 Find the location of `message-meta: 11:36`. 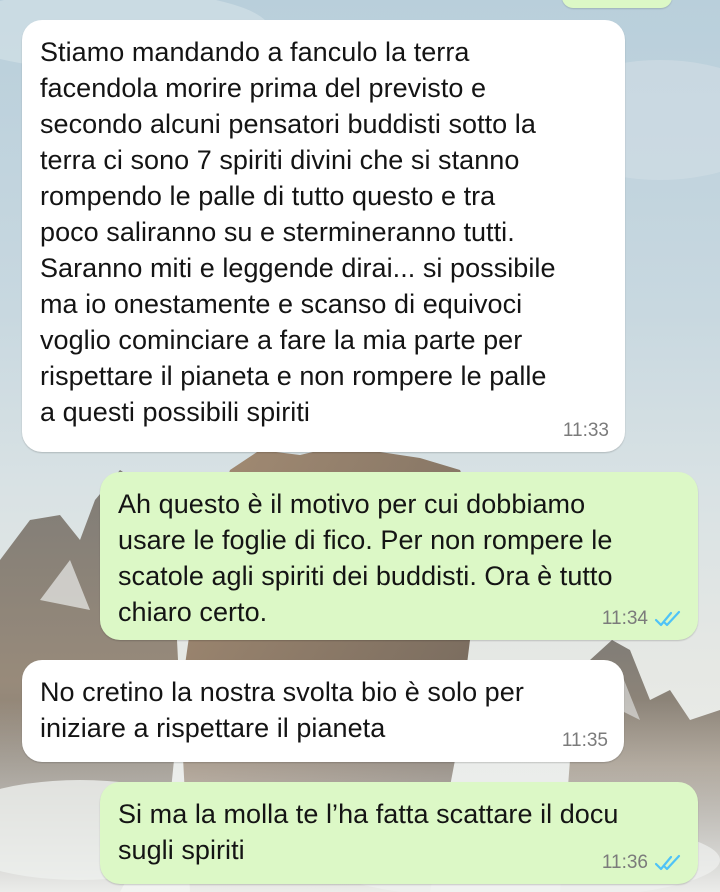

message-meta: 11:36 is located at coordinates (642, 863).